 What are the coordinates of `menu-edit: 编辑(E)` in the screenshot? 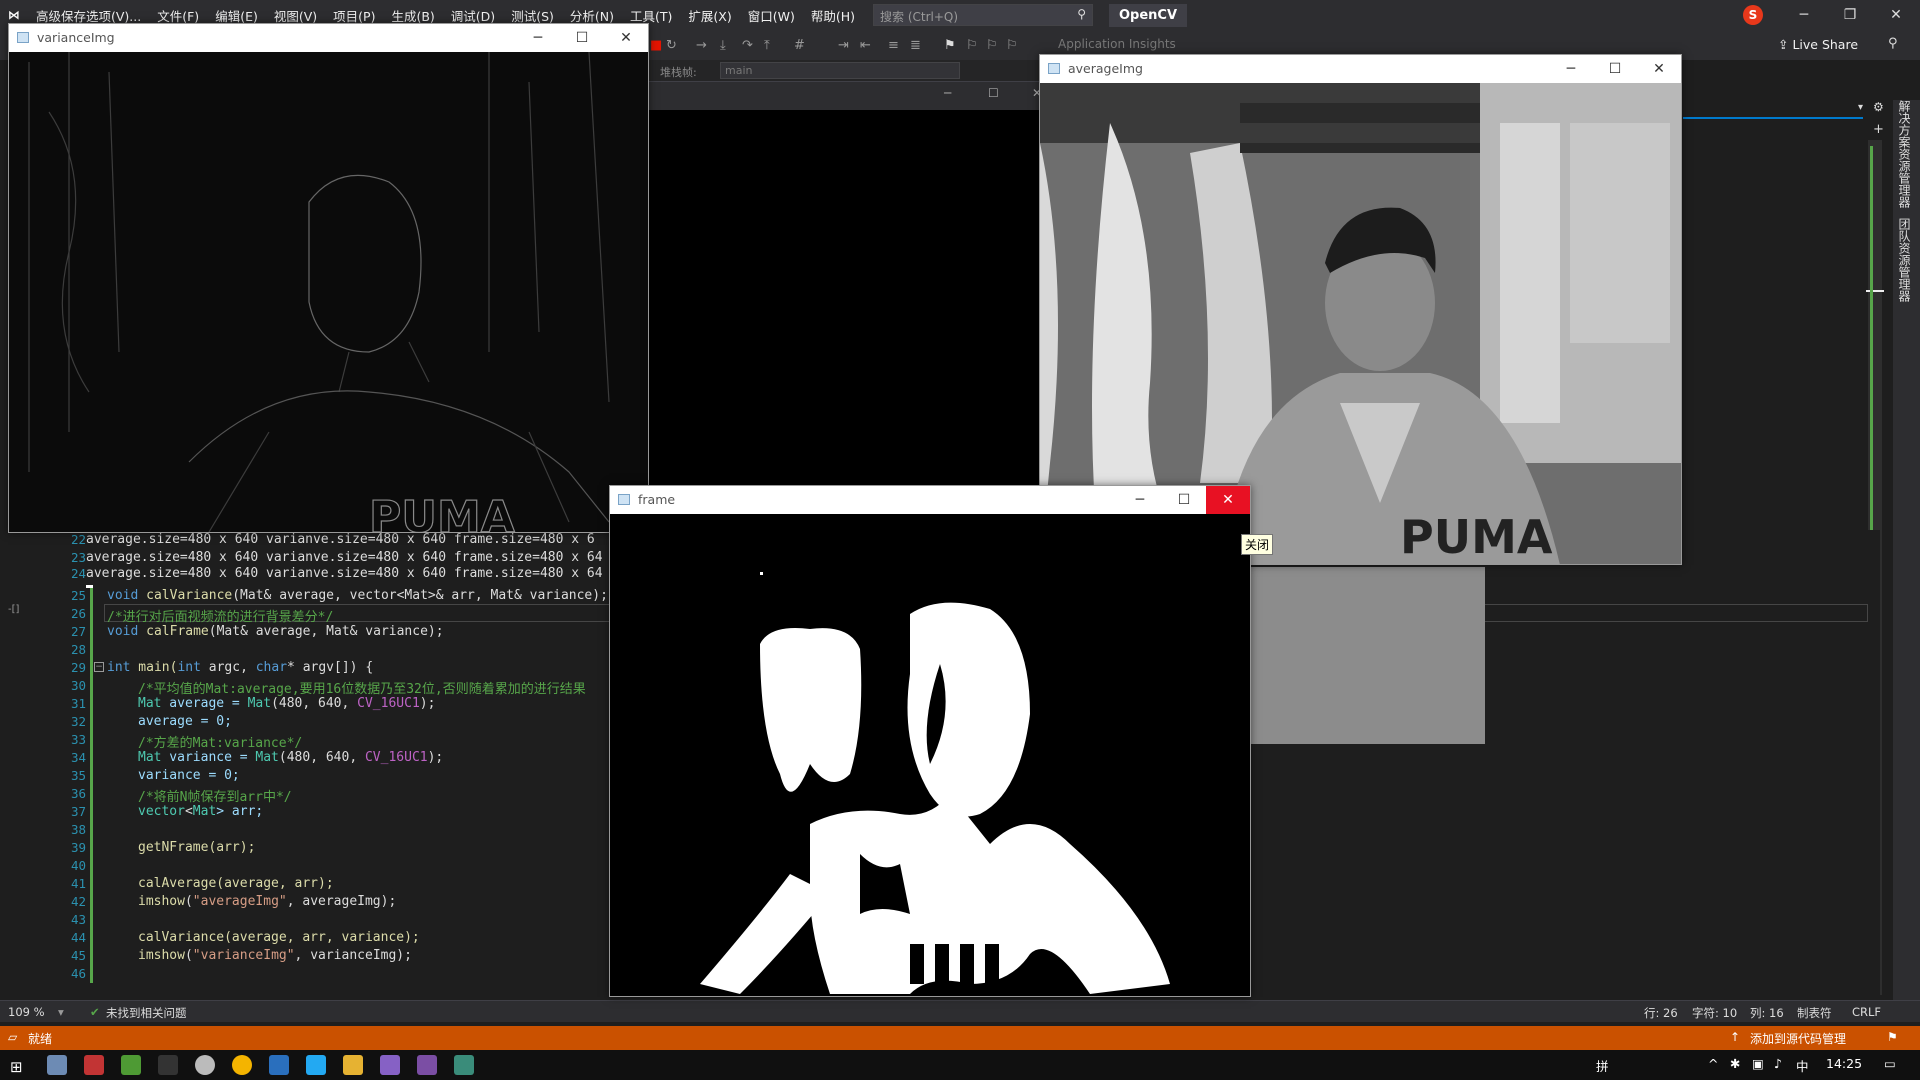 It's located at (236, 15).